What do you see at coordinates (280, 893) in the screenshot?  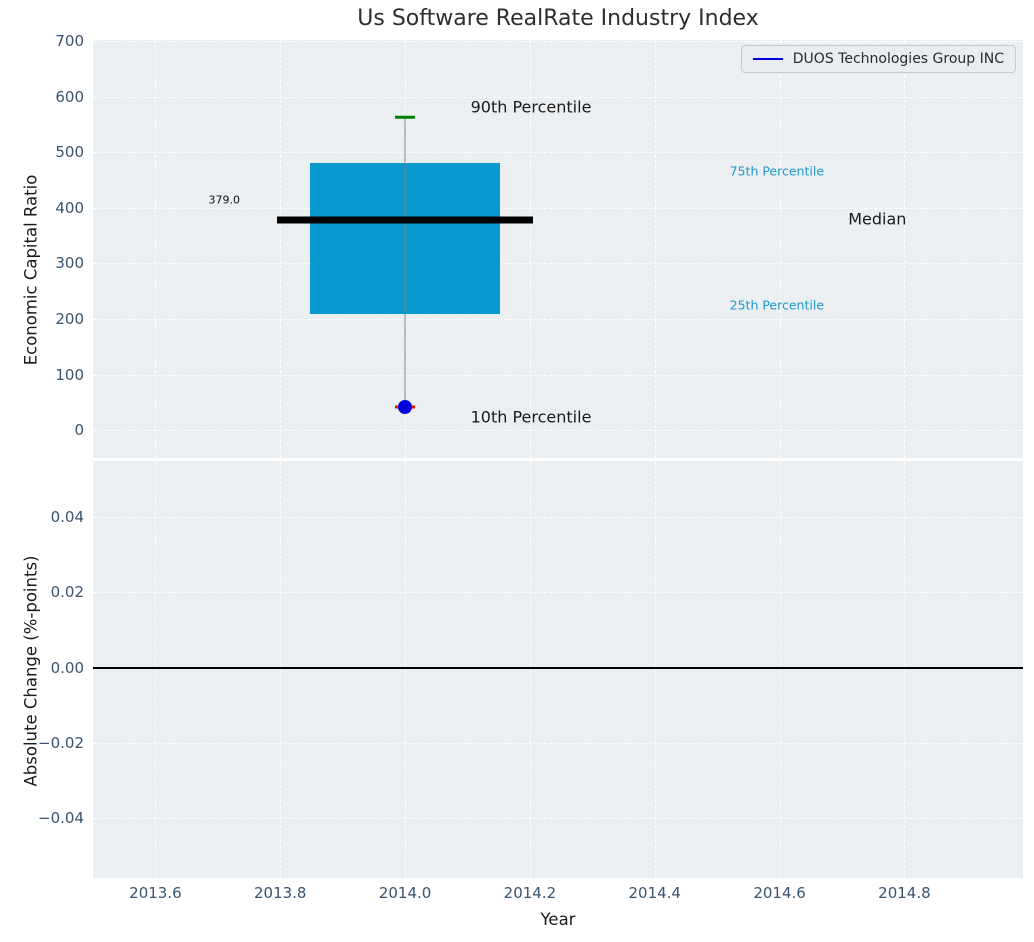 I see `x-tick-label: 2013.8` at bounding box center [280, 893].